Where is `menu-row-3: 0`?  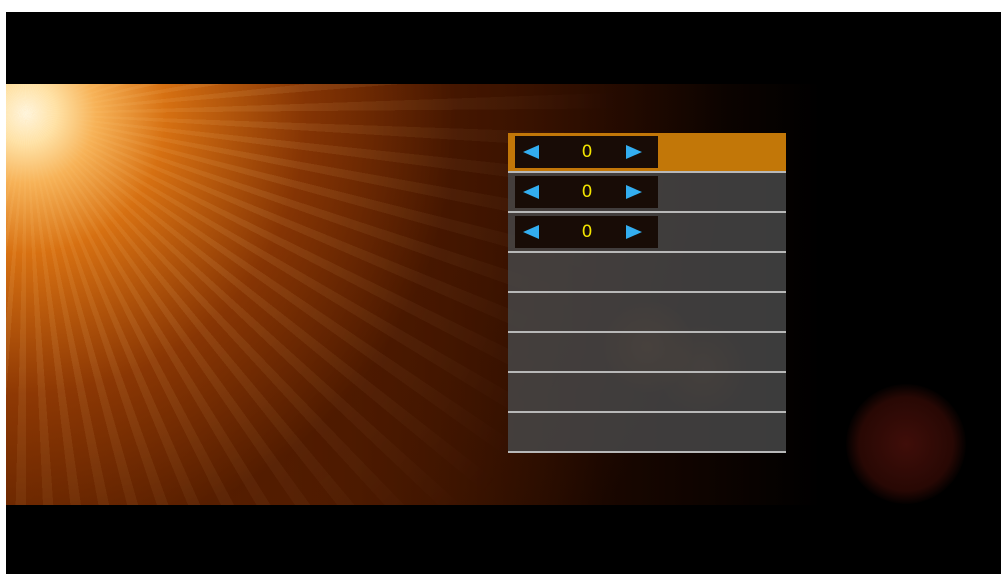
menu-row-3: 0 is located at coordinates (647, 233).